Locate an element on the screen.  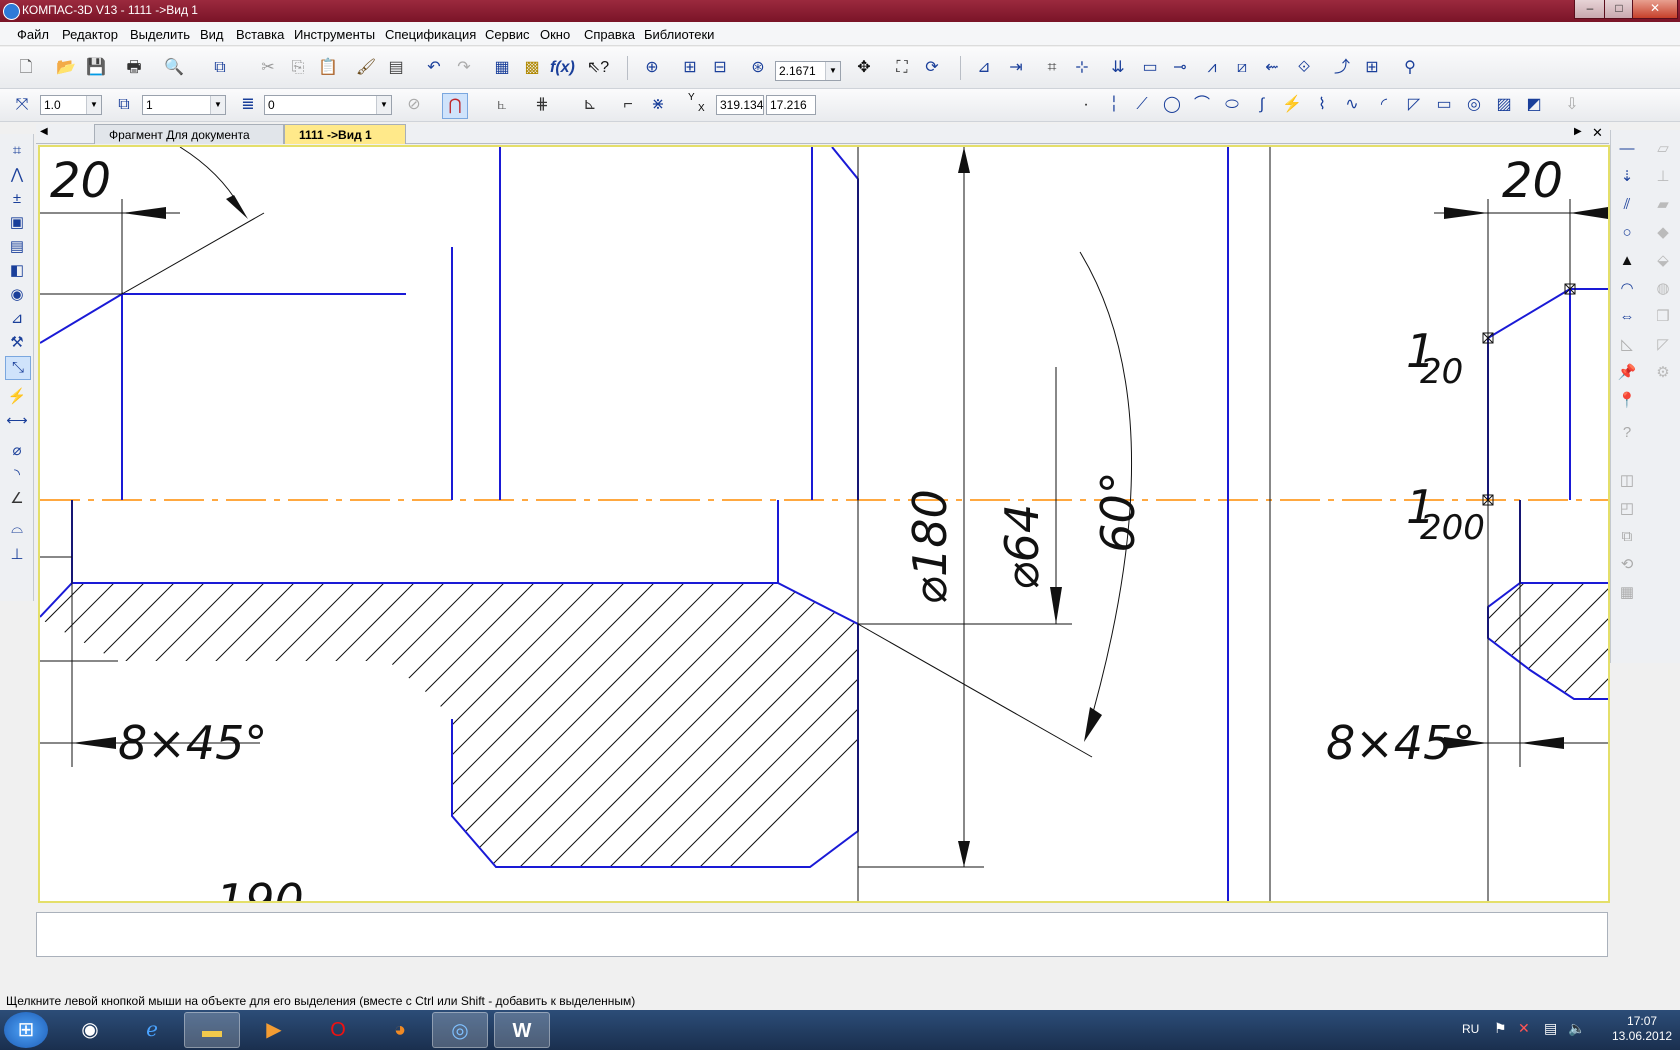
diameter-dimension-icon: ⌀ is located at coordinates (17, 451).